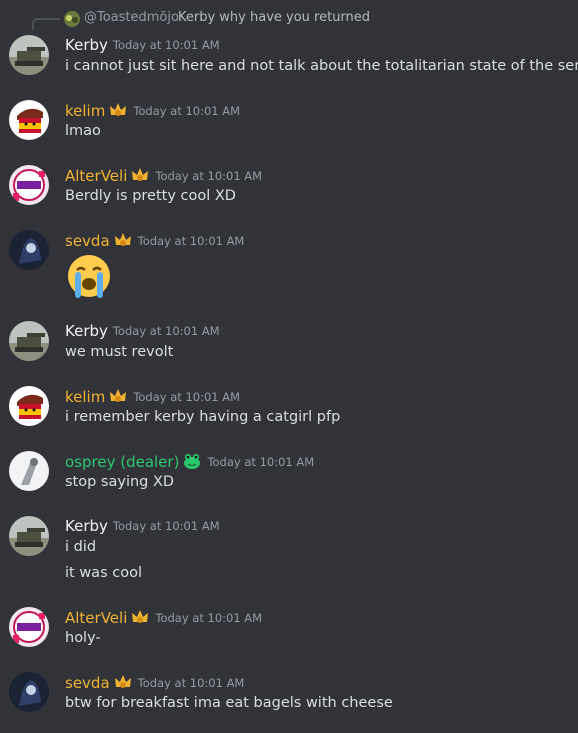 Image resolution: width=578 pixels, height=733 pixels. I want to click on reply-preview: @Toastedmõjo Kerby why have you returned, so click(302, 20).